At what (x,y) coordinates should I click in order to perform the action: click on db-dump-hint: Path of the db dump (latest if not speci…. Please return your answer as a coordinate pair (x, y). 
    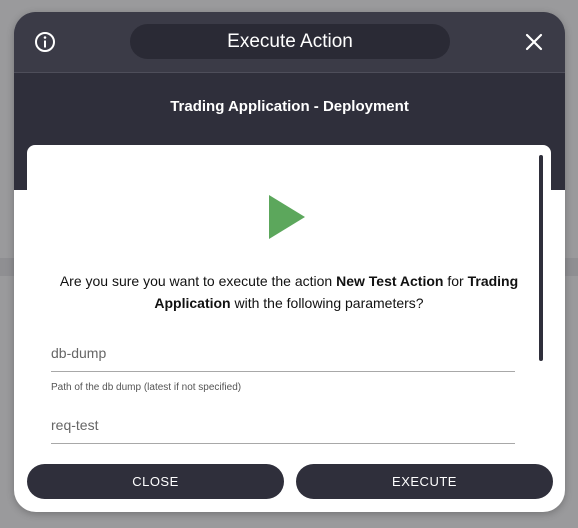
    Looking at the image, I should click on (146, 387).